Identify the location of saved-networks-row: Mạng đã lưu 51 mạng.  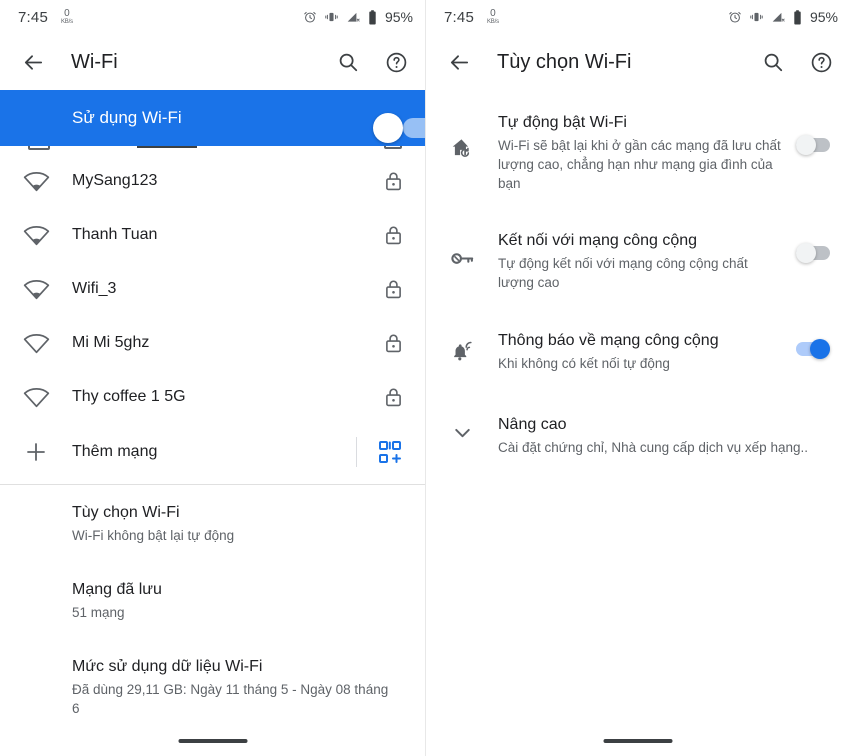
(212, 600).